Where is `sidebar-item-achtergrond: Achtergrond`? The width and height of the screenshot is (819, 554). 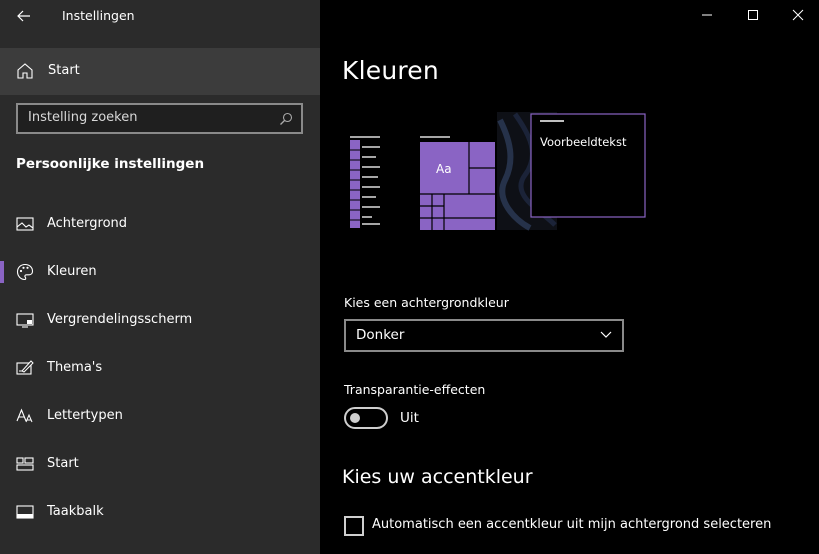 sidebar-item-achtergrond: Achtergrond is located at coordinates (160, 224).